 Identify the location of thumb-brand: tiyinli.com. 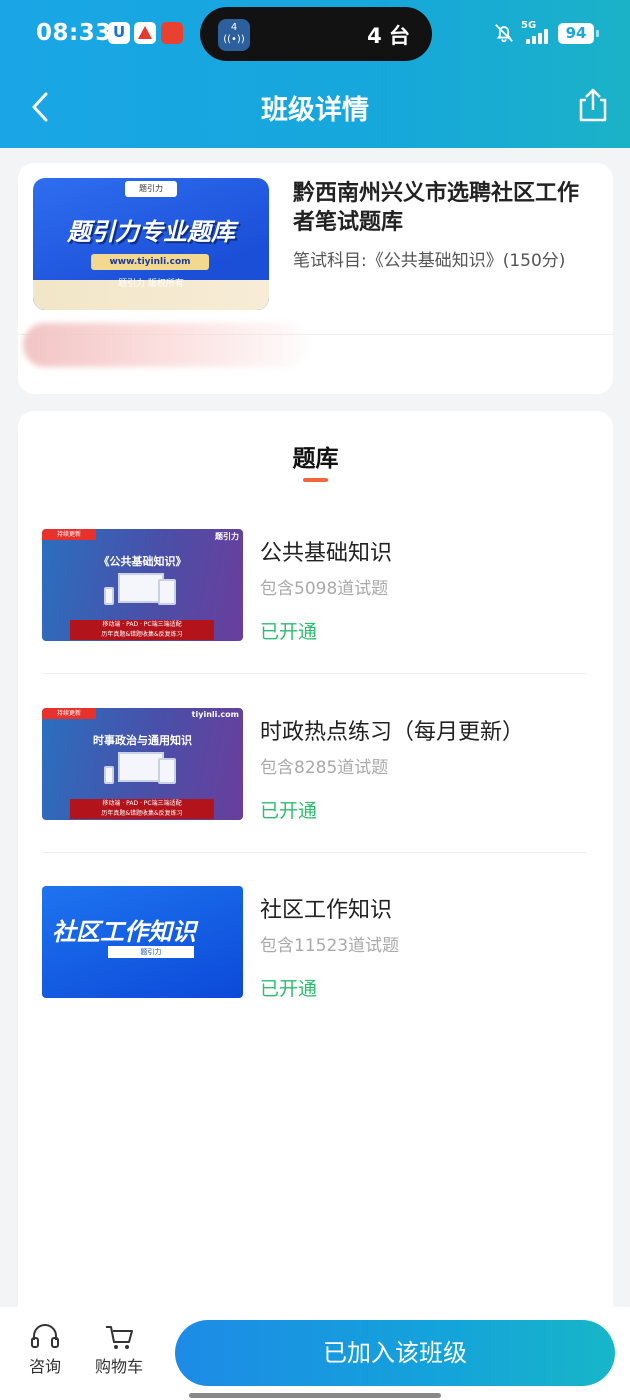
(215, 714).